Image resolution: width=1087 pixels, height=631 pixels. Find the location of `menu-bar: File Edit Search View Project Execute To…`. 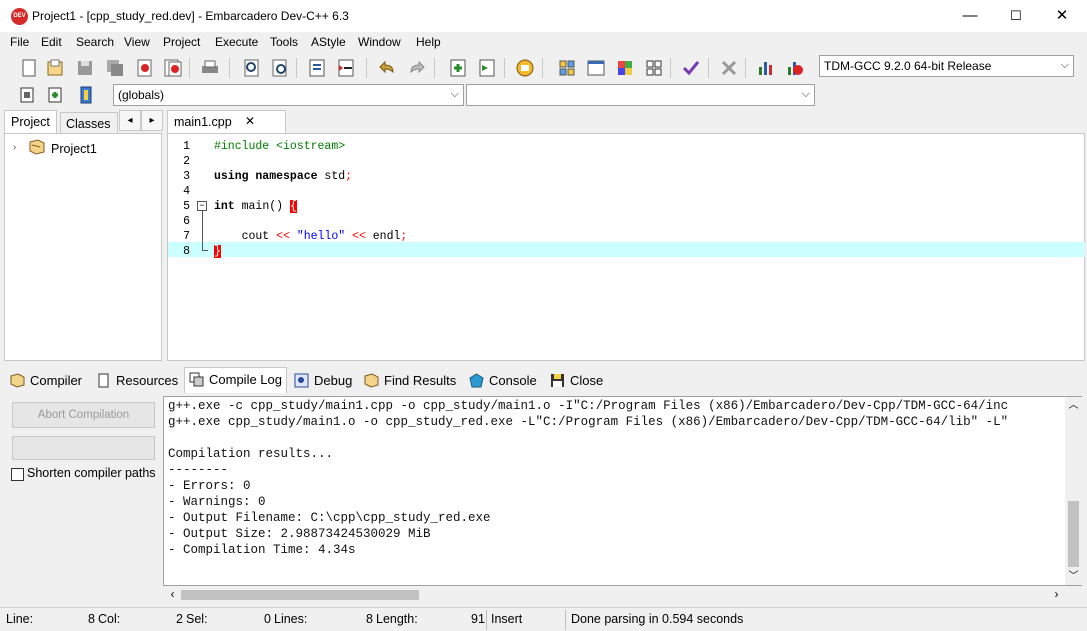

menu-bar: File Edit Search View Project Execute To… is located at coordinates (543, 42).